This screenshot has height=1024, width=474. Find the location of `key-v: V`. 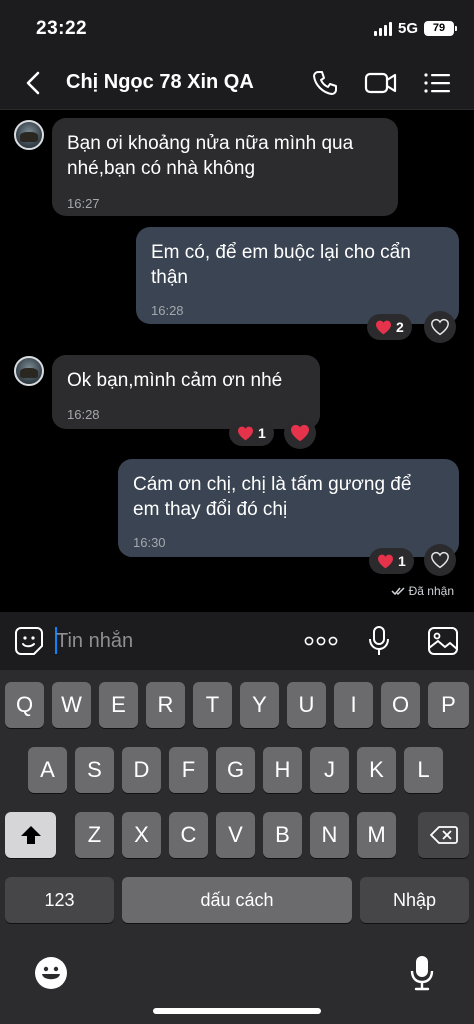

key-v: V is located at coordinates (235, 835).